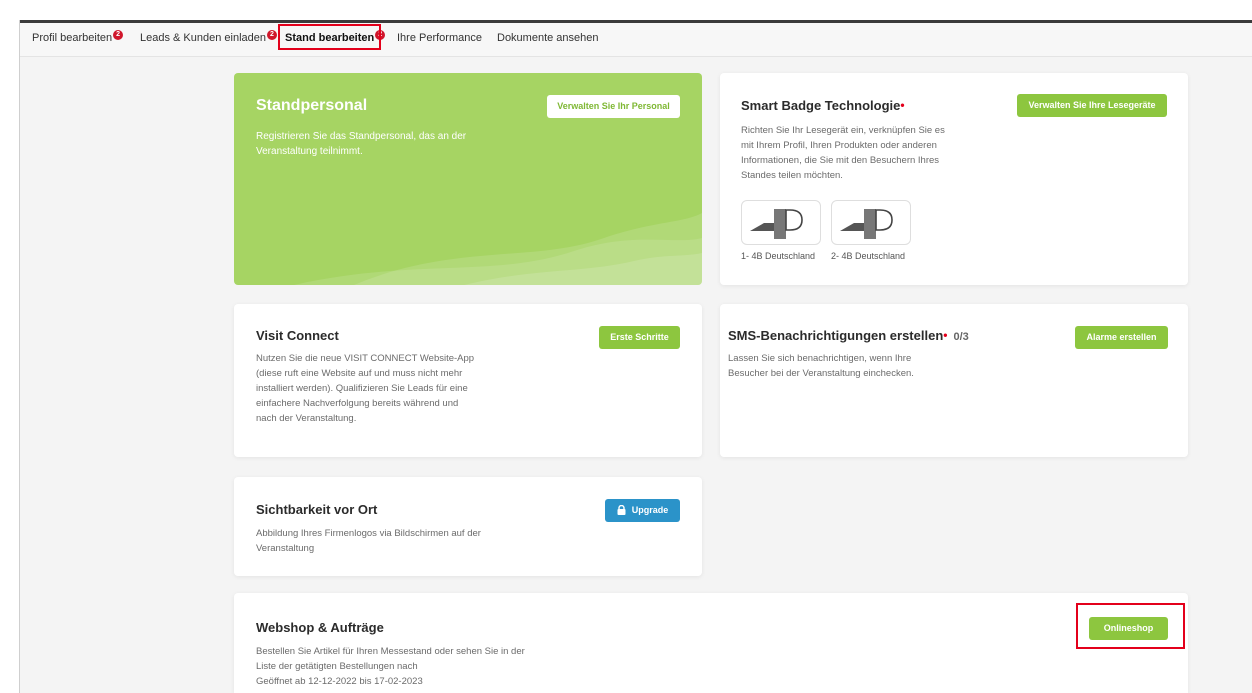  What do you see at coordinates (1092, 105) in the screenshot?
I see `manage-readers-button: Verwalten Sie Ihre Lesegeräte` at bounding box center [1092, 105].